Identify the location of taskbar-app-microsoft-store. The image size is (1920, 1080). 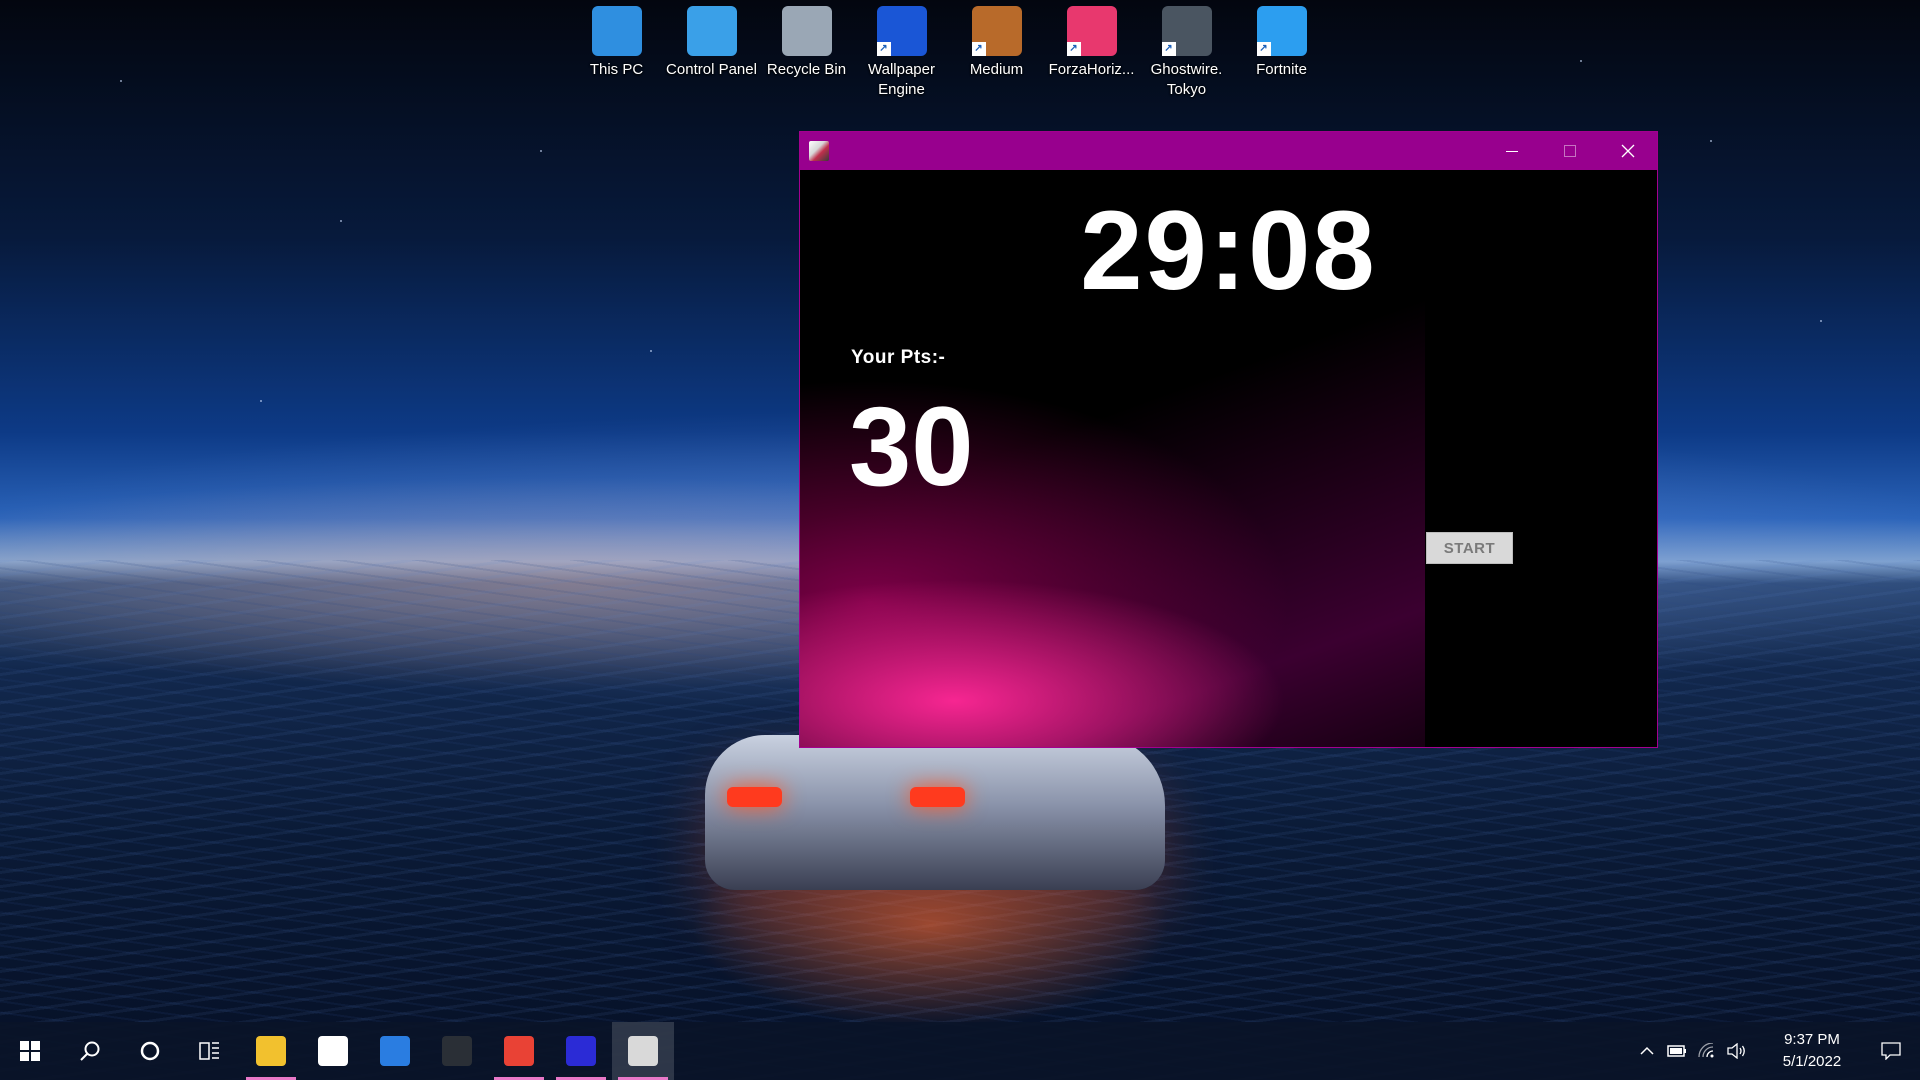
(333, 1051).